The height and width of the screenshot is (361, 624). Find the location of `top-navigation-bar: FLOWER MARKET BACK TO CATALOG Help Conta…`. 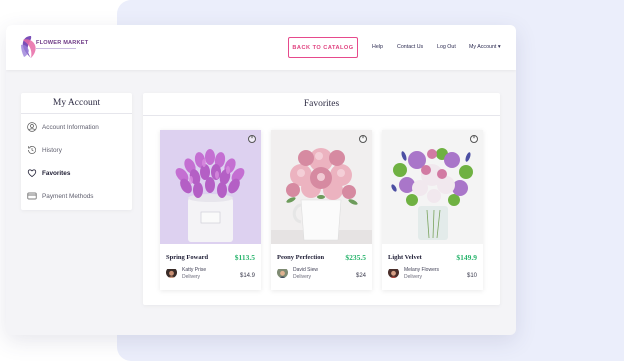

top-navigation-bar: FLOWER MARKET BACK TO CATALOG Help Conta… is located at coordinates (261, 47).